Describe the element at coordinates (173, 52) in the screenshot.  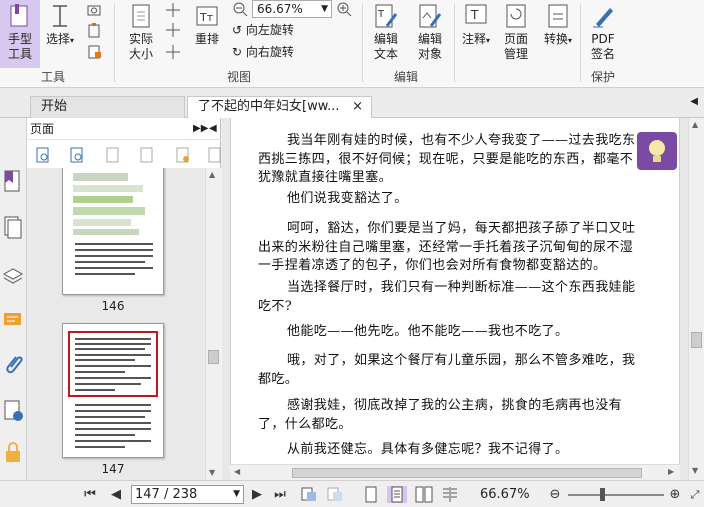
I see `fit-visible-icon` at that location.